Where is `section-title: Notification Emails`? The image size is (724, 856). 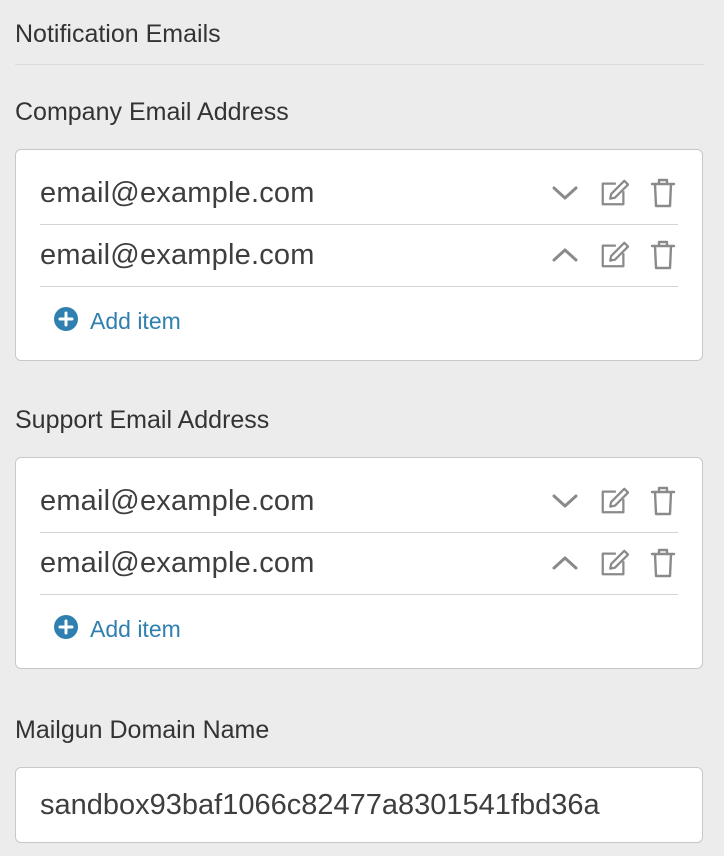 section-title: Notification Emails is located at coordinates (118, 34).